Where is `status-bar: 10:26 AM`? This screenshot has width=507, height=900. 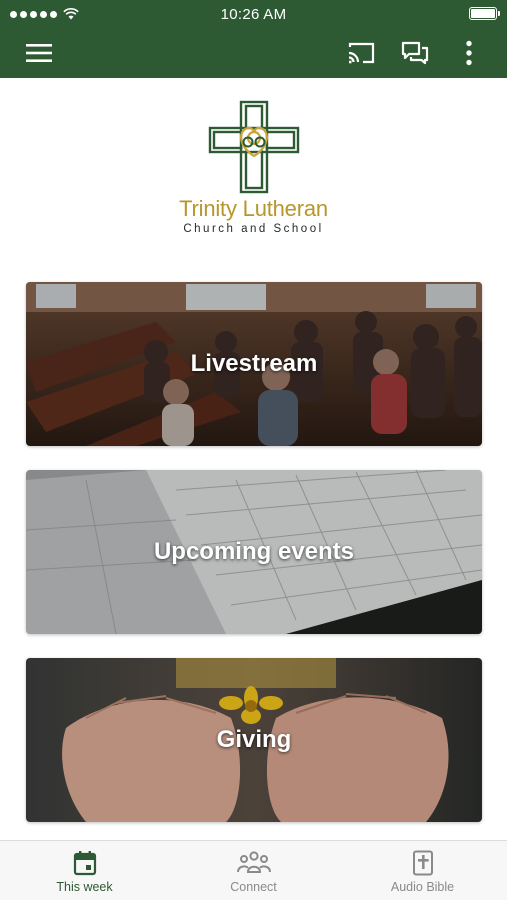
status-bar: 10:26 AM is located at coordinates (253, 14).